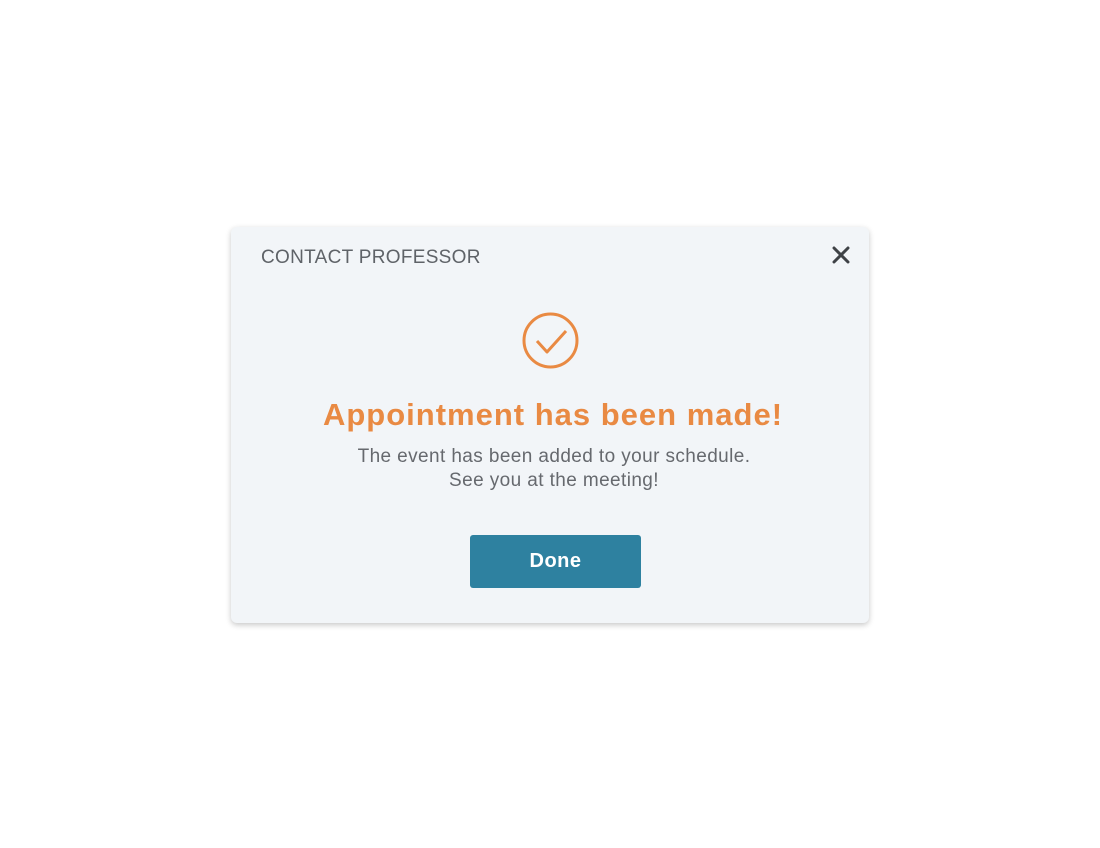 The height and width of the screenshot is (848, 1100). Describe the element at coordinates (553, 414) in the screenshot. I see `success-heading: Appointment has been made!` at that location.